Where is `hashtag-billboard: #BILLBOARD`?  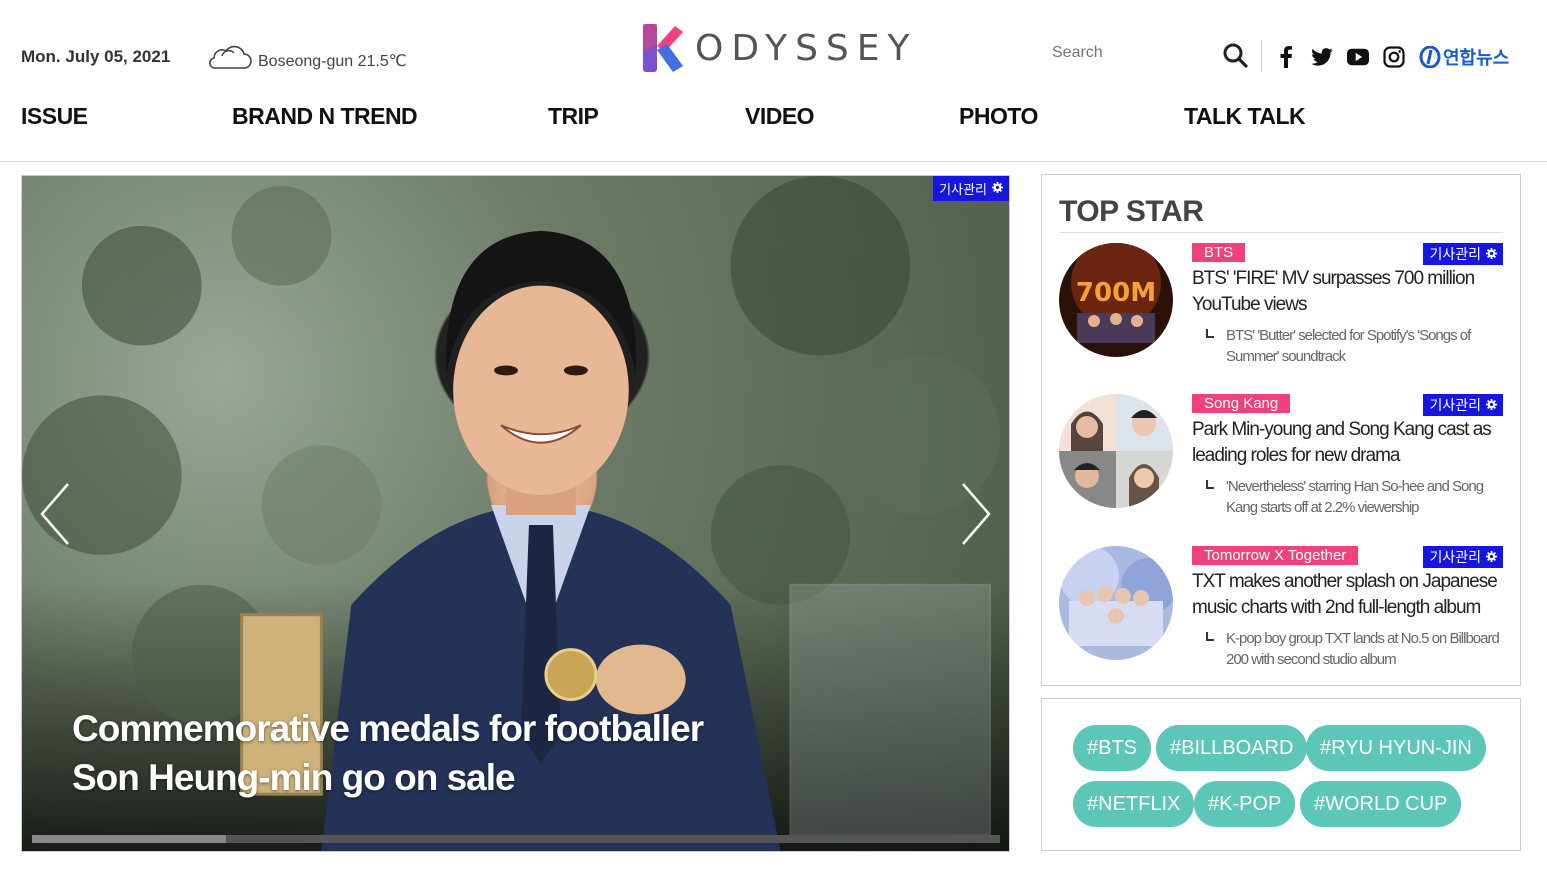 hashtag-billboard: #BILLBOARD is located at coordinates (1232, 748).